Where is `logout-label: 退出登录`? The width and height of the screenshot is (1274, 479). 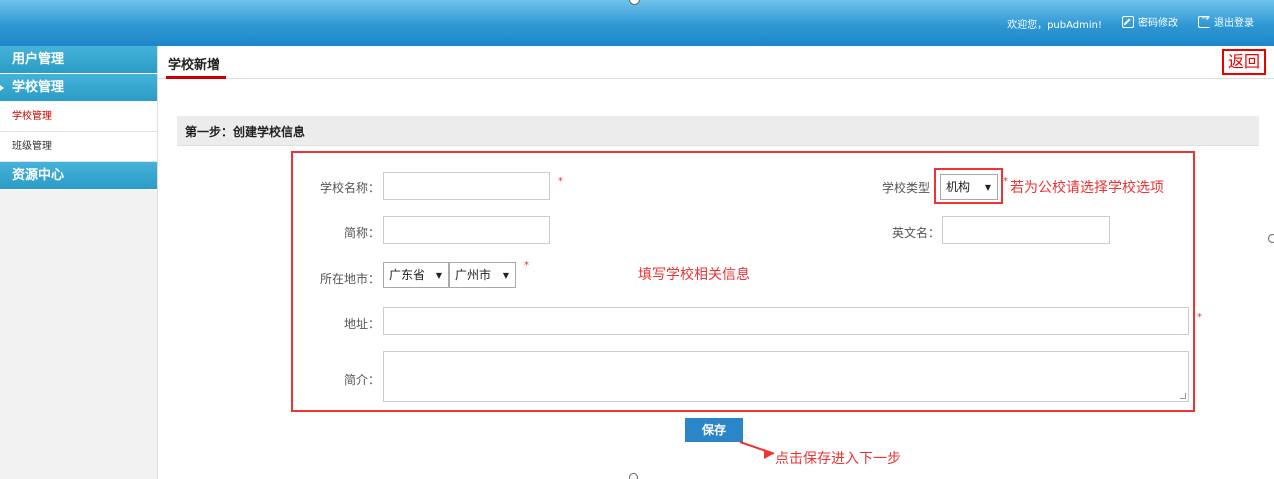
logout-label: 退出登录 is located at coordinates (1234, 23).